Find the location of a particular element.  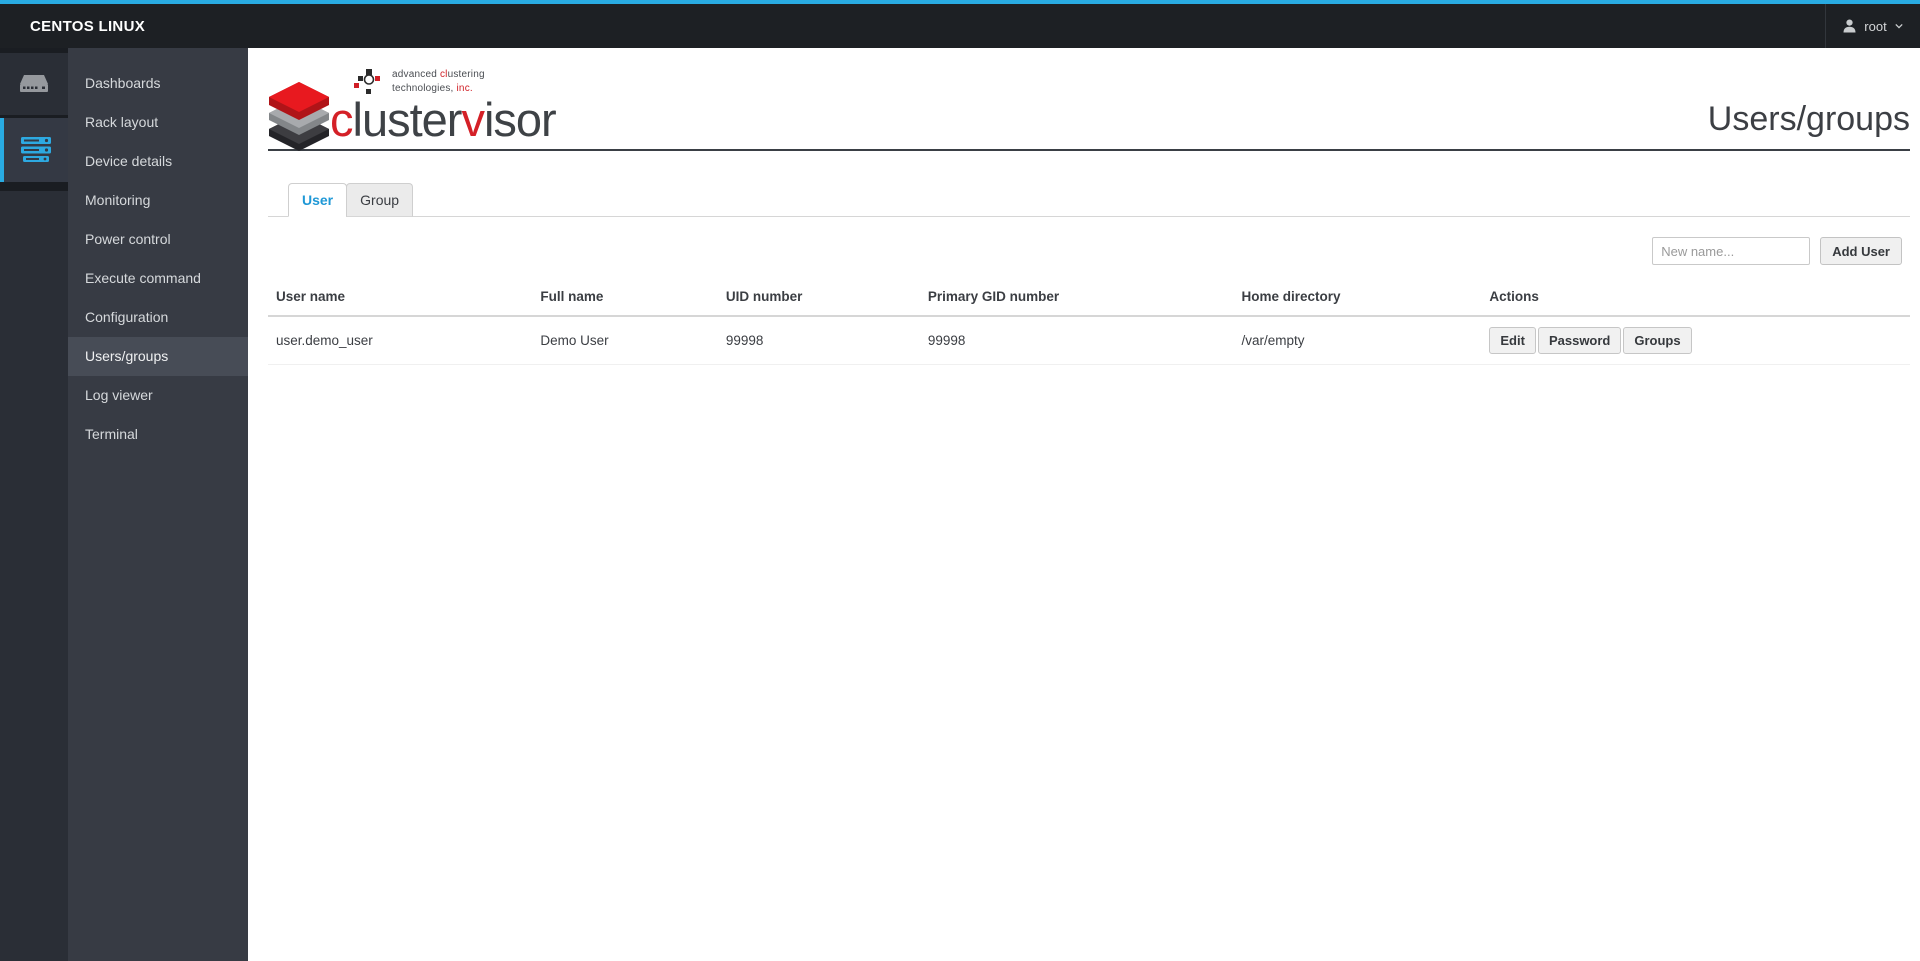

act-logo-mark-icon is located at coordinates (367, 81).